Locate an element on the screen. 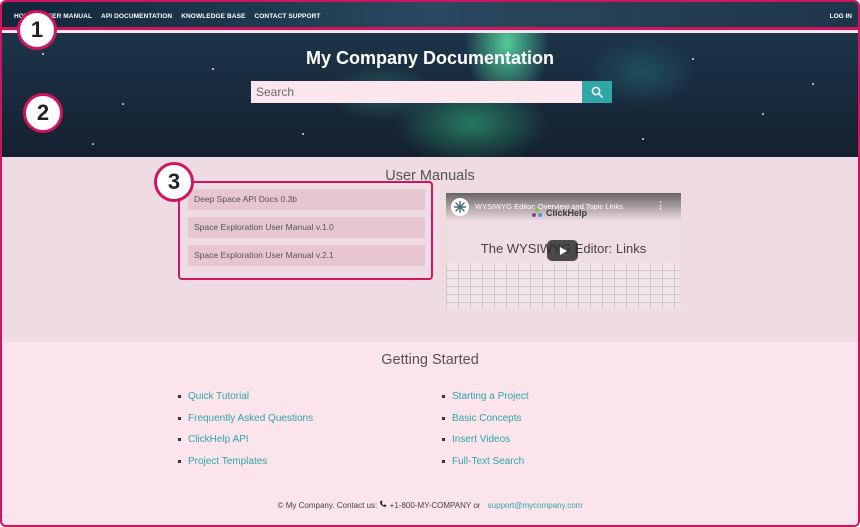 The width and height of the screenshot is (860, 527). callout-marker-1: 1 is located at coordinates (37, 30).